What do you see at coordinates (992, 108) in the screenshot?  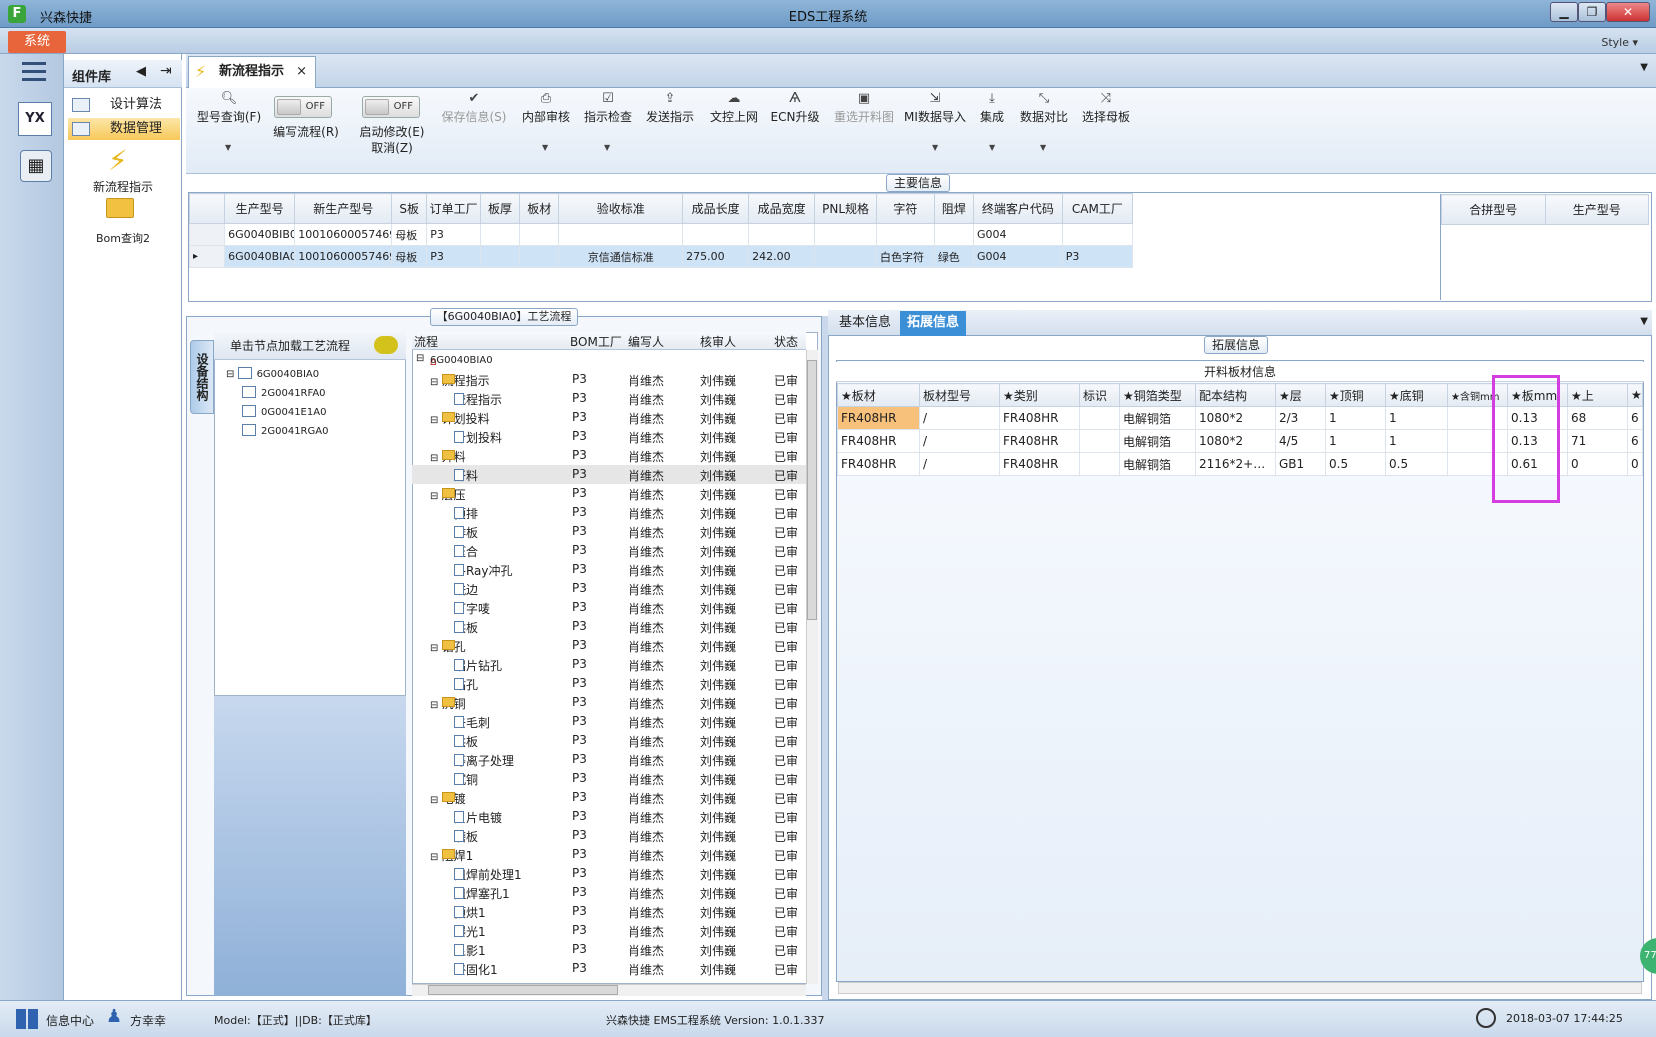 I see `integrate-button: ⤓ 集成` at bounding box center [992, 108].